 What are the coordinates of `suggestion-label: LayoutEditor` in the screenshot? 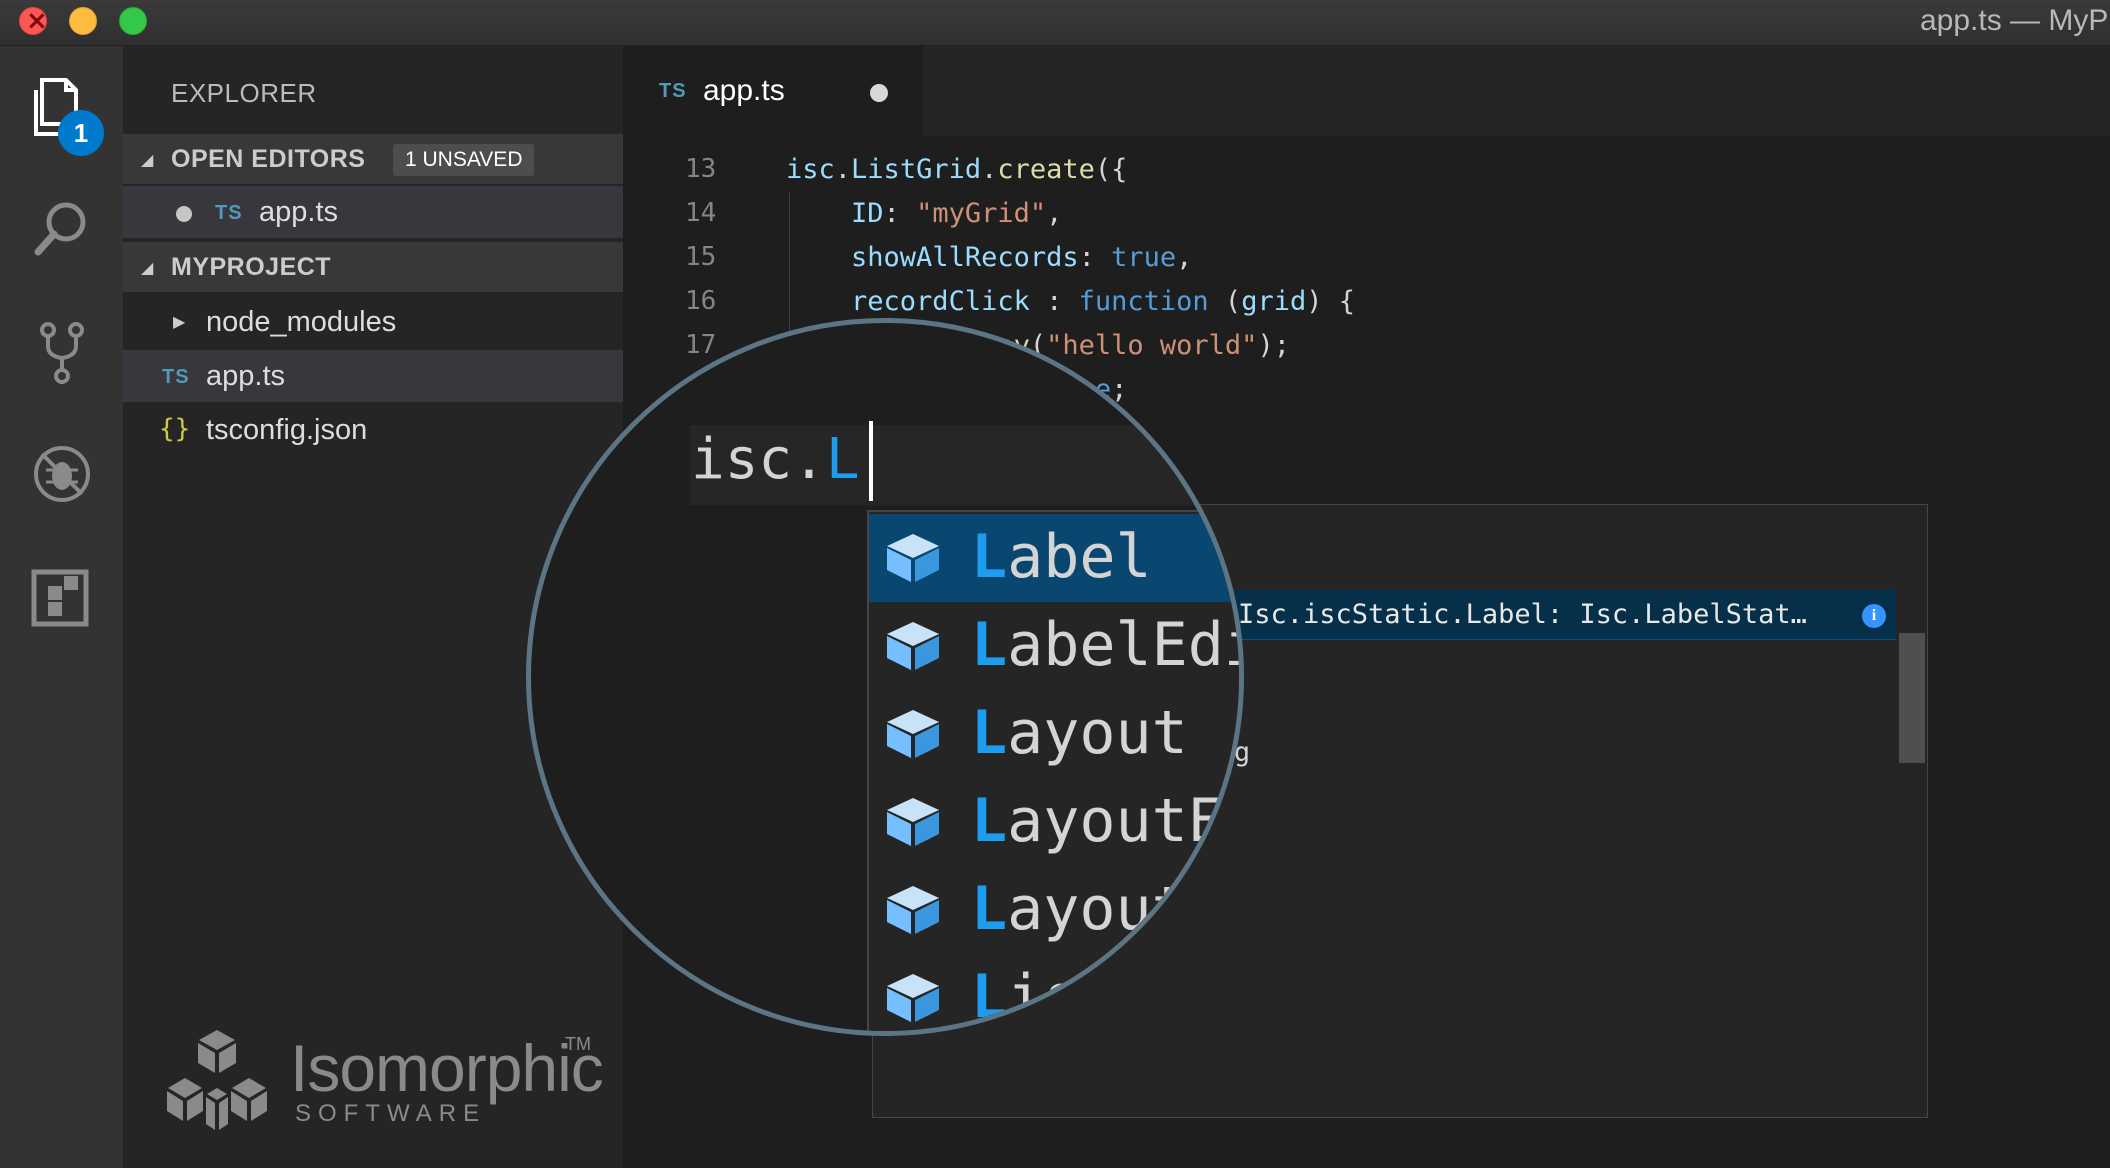 It's located at (1105, 821).